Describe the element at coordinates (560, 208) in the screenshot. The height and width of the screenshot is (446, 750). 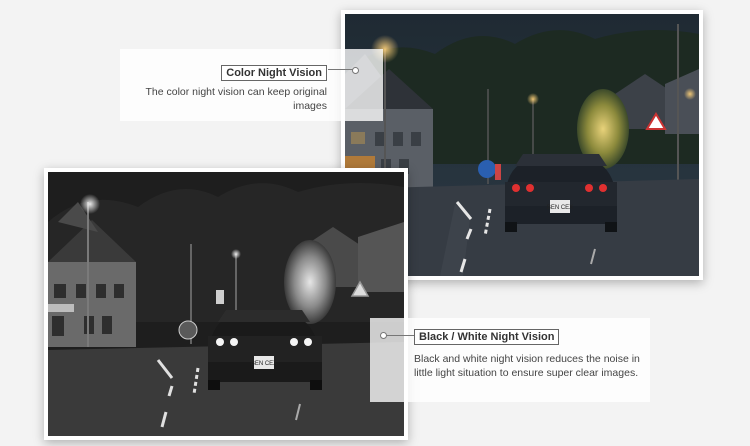
I see `color-plate-text: BEN CEX` at that location.